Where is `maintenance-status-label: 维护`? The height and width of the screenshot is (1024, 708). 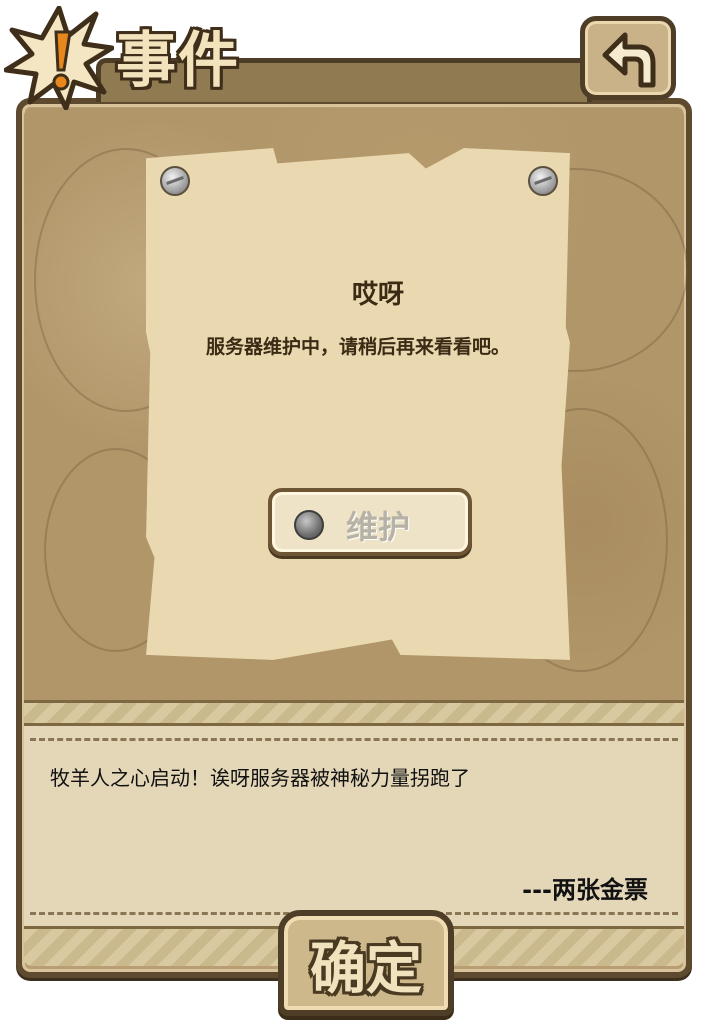
maintenance-status-label: 维护 is located at coordinates (378, 527).